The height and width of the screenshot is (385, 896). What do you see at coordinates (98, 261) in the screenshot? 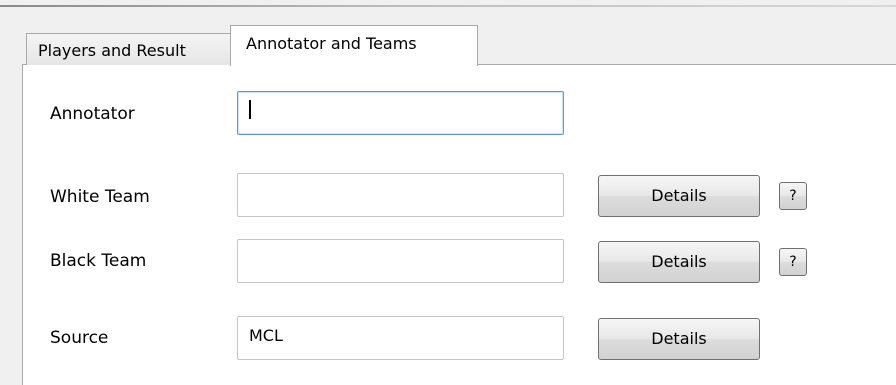
I see `black-team-label: Black Team` at bounding box center [98, 261].